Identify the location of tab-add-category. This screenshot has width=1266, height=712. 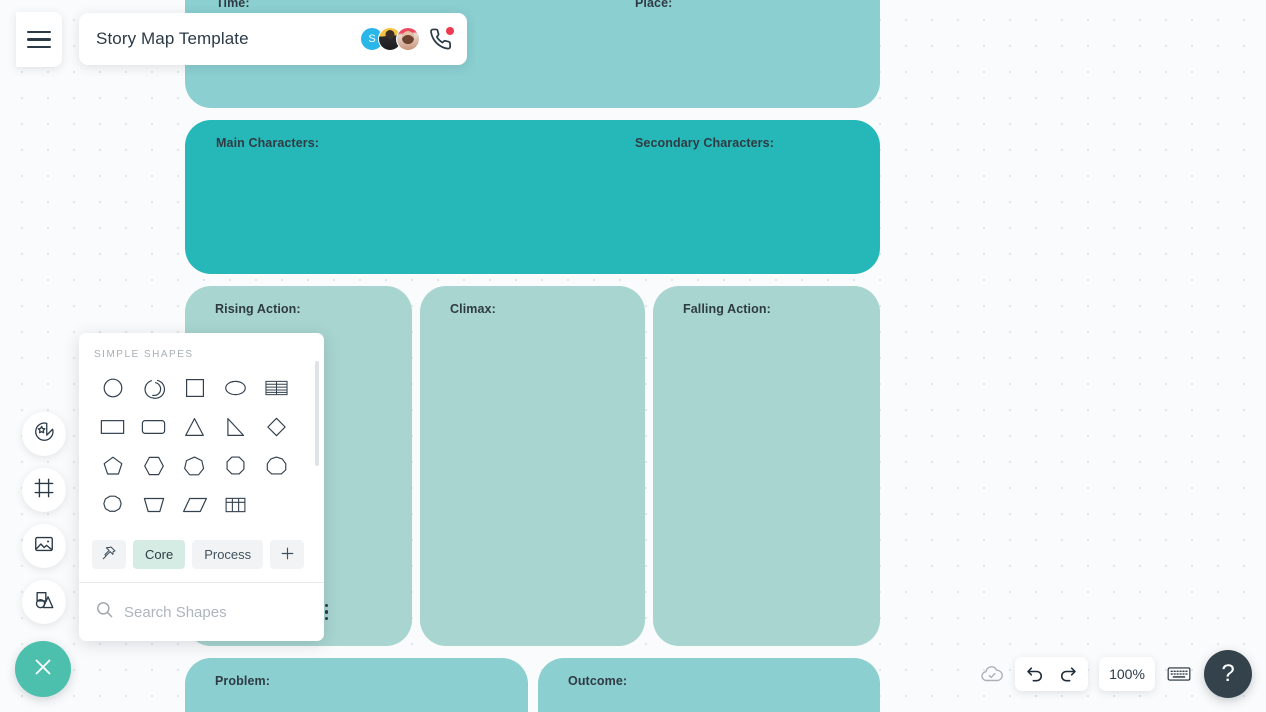
(287, 554).